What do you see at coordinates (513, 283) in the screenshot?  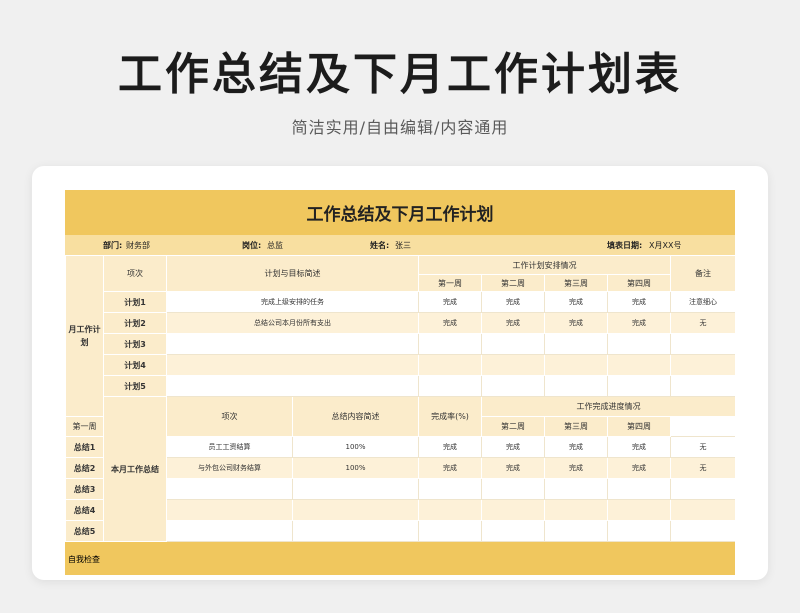 I see `plan-week-2: 第二周` at bounding box center [513, 283].